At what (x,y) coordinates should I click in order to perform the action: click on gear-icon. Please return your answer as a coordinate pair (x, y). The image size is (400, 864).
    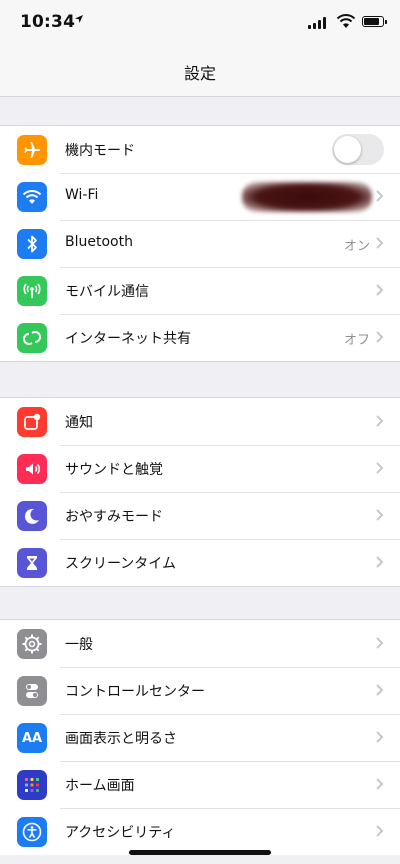
    Looking at the image, I should click on (32, 644).